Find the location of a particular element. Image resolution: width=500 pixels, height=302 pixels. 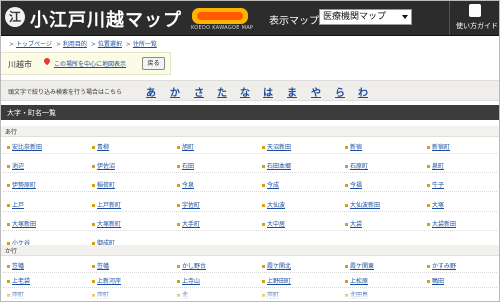

town-name: 霞ケ関東 is located at coordinates (362, 266).